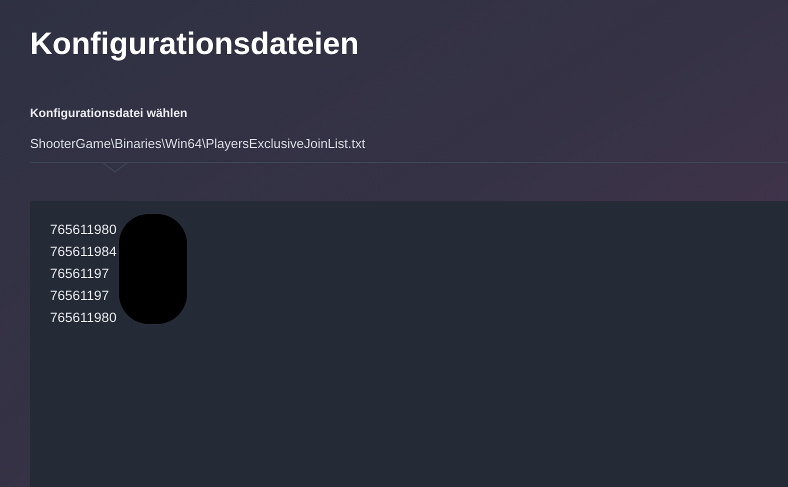 The image size is (788, 487). I want to click on file-select: ShooterGame\Binaries\Win64\PlayersExclusiveJoinList.txt, so click(198, 144).